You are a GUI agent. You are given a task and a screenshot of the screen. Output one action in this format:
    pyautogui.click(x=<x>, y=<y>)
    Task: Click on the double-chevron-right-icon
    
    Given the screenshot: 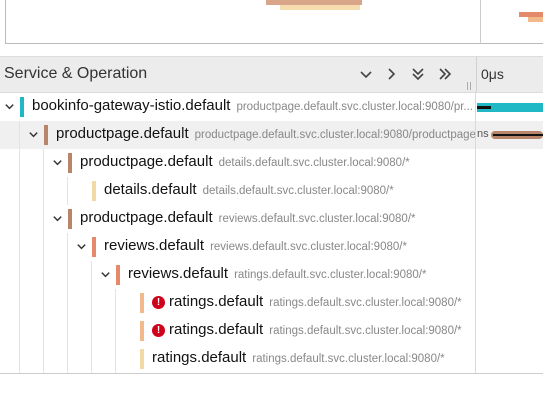 What is the action you would take?
    pyautogui.click(x=445, y=74)
    